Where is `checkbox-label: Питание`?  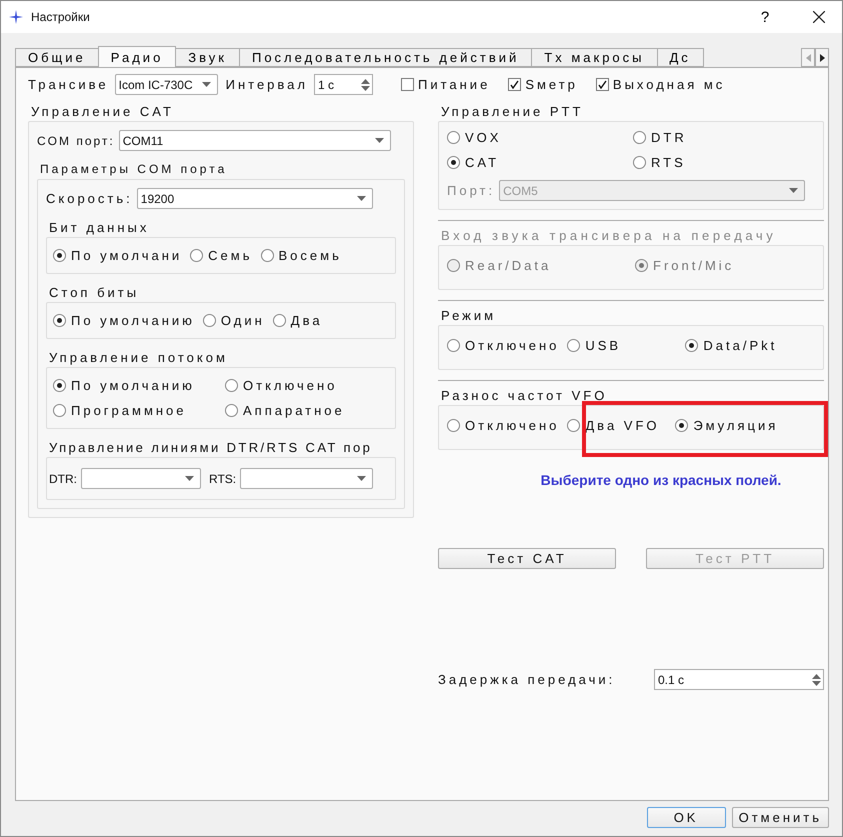 checkbox-label: Питание is located at coordinates (454, 84).